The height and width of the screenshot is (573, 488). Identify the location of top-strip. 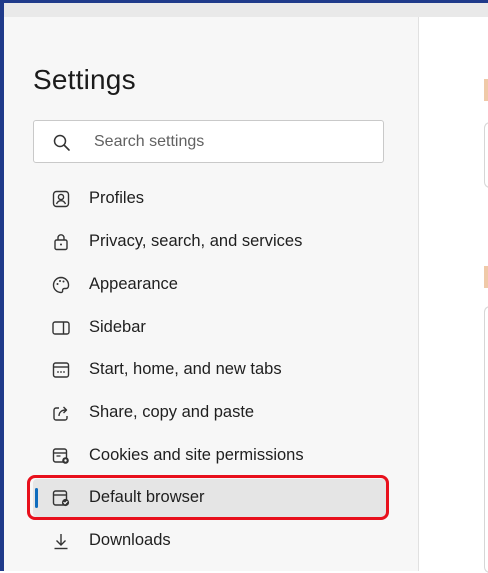
(246, 10).